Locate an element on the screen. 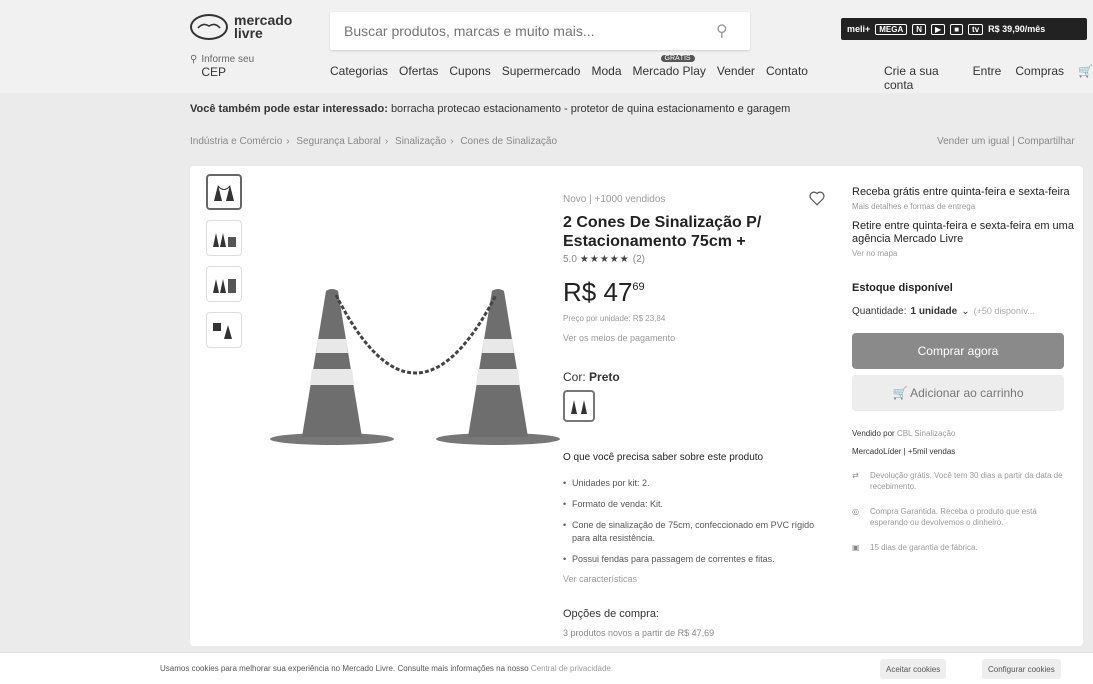  product-condition: Novo | +1000 vendidos is located at coordinates (614, 199).